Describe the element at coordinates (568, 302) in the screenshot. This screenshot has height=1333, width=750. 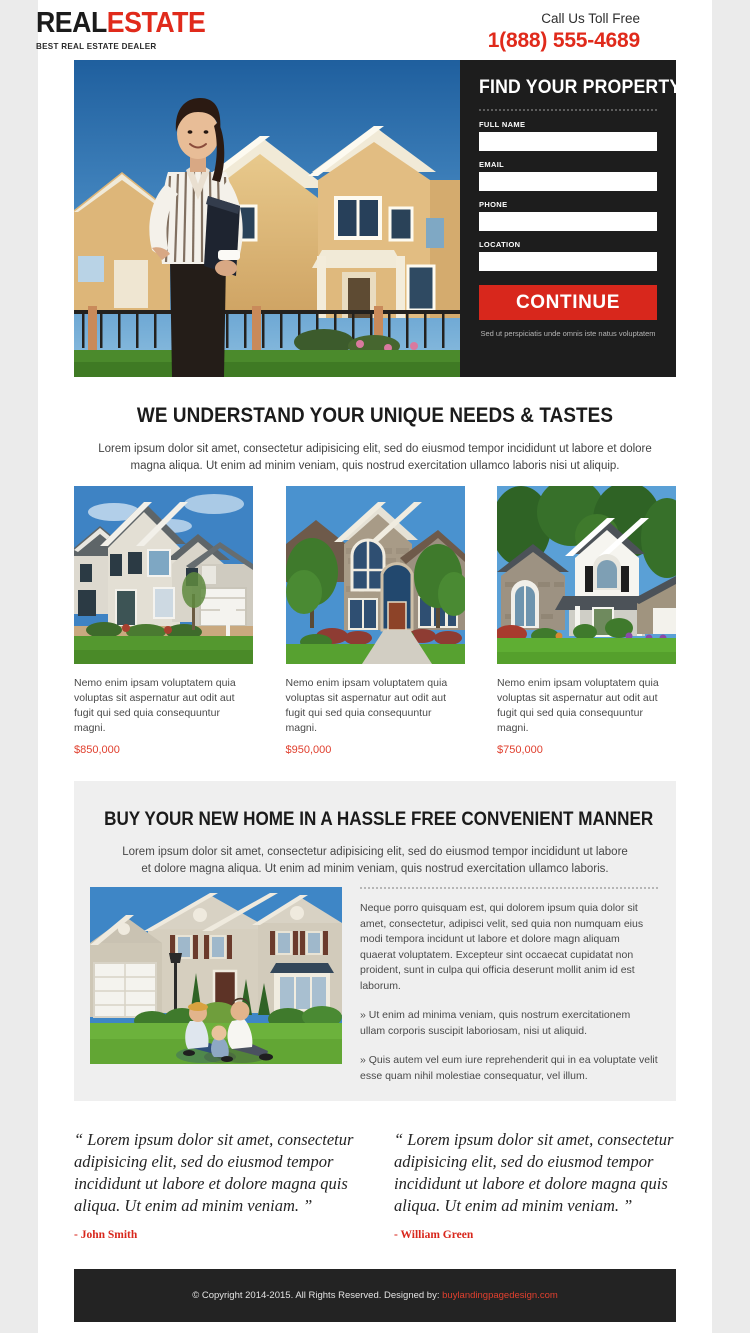
I see `continue-button: CONTINUE` at that location.